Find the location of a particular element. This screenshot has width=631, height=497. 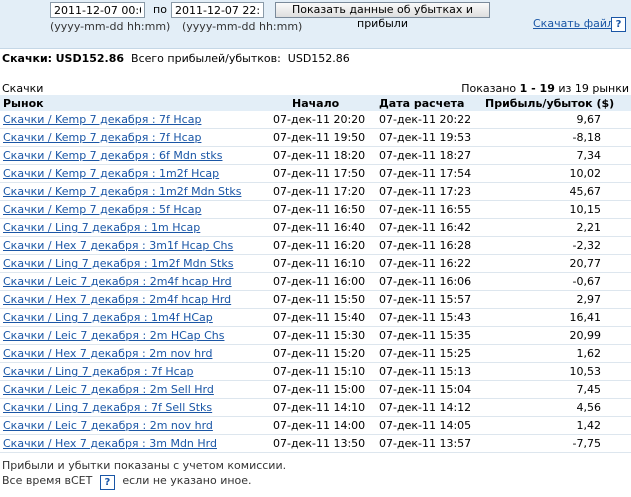

market-cell: Скачки / Kemp 7 декабря : 1m2f Hcap is located at coordinates (135, 173).